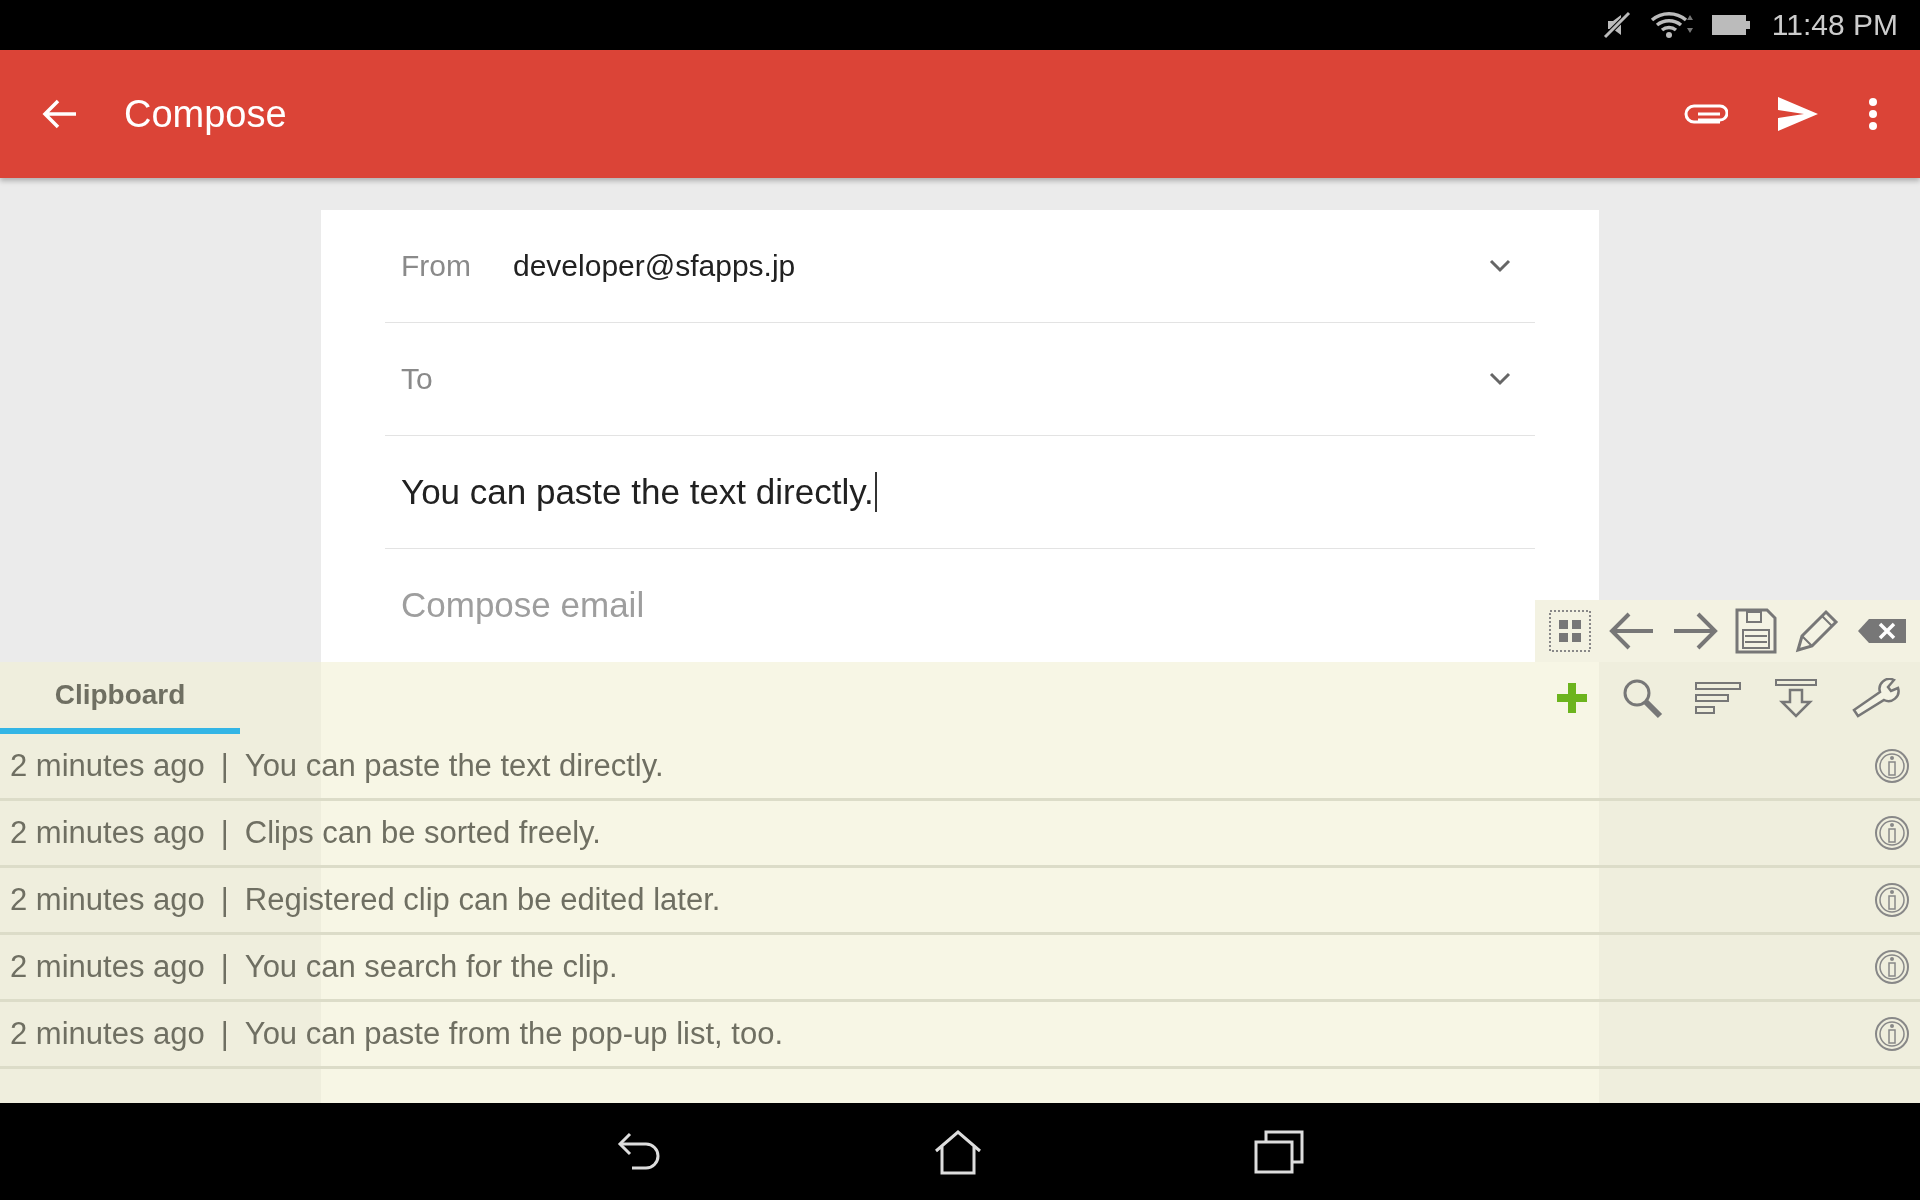 This screenshot has width=1920, height=1200. I want to click on wrench-icon, so click(1875, 698).